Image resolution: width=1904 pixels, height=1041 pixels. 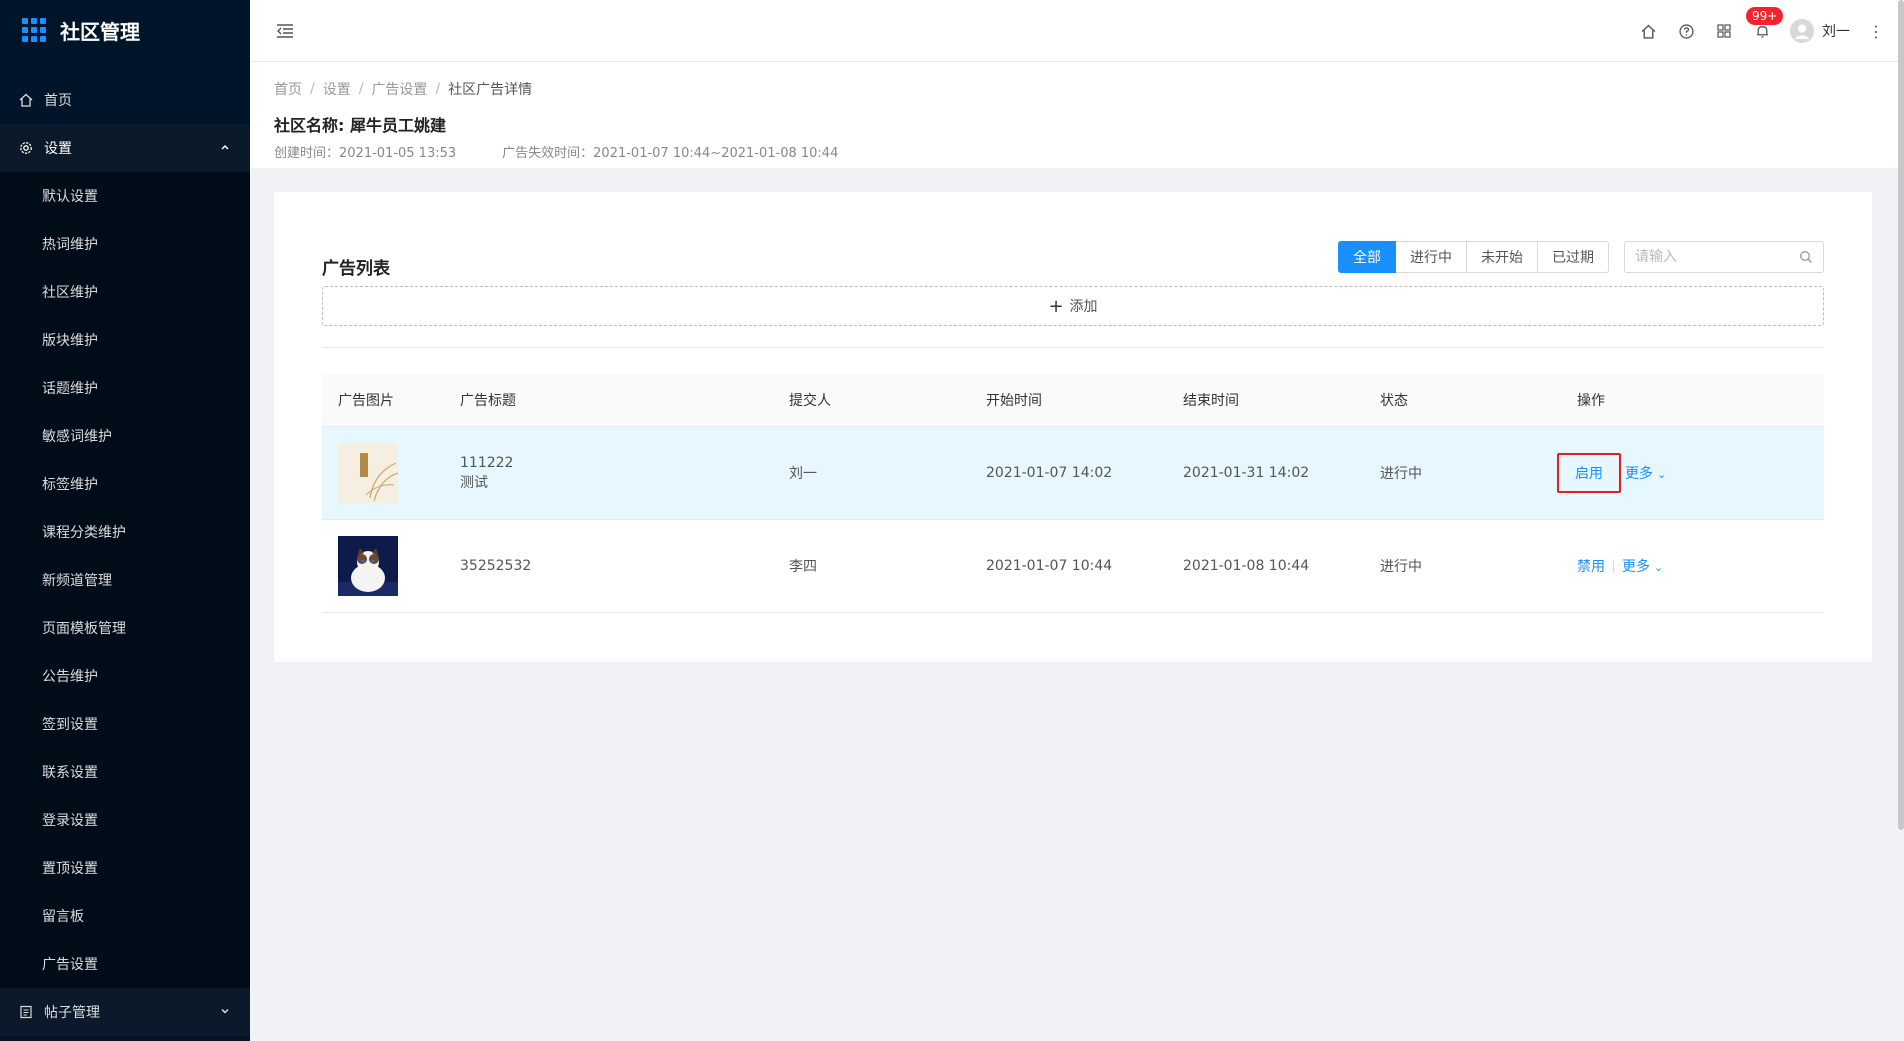 I want to click on row-actions: 禁用 更多 ⌄, so click(x=1700, y=566).